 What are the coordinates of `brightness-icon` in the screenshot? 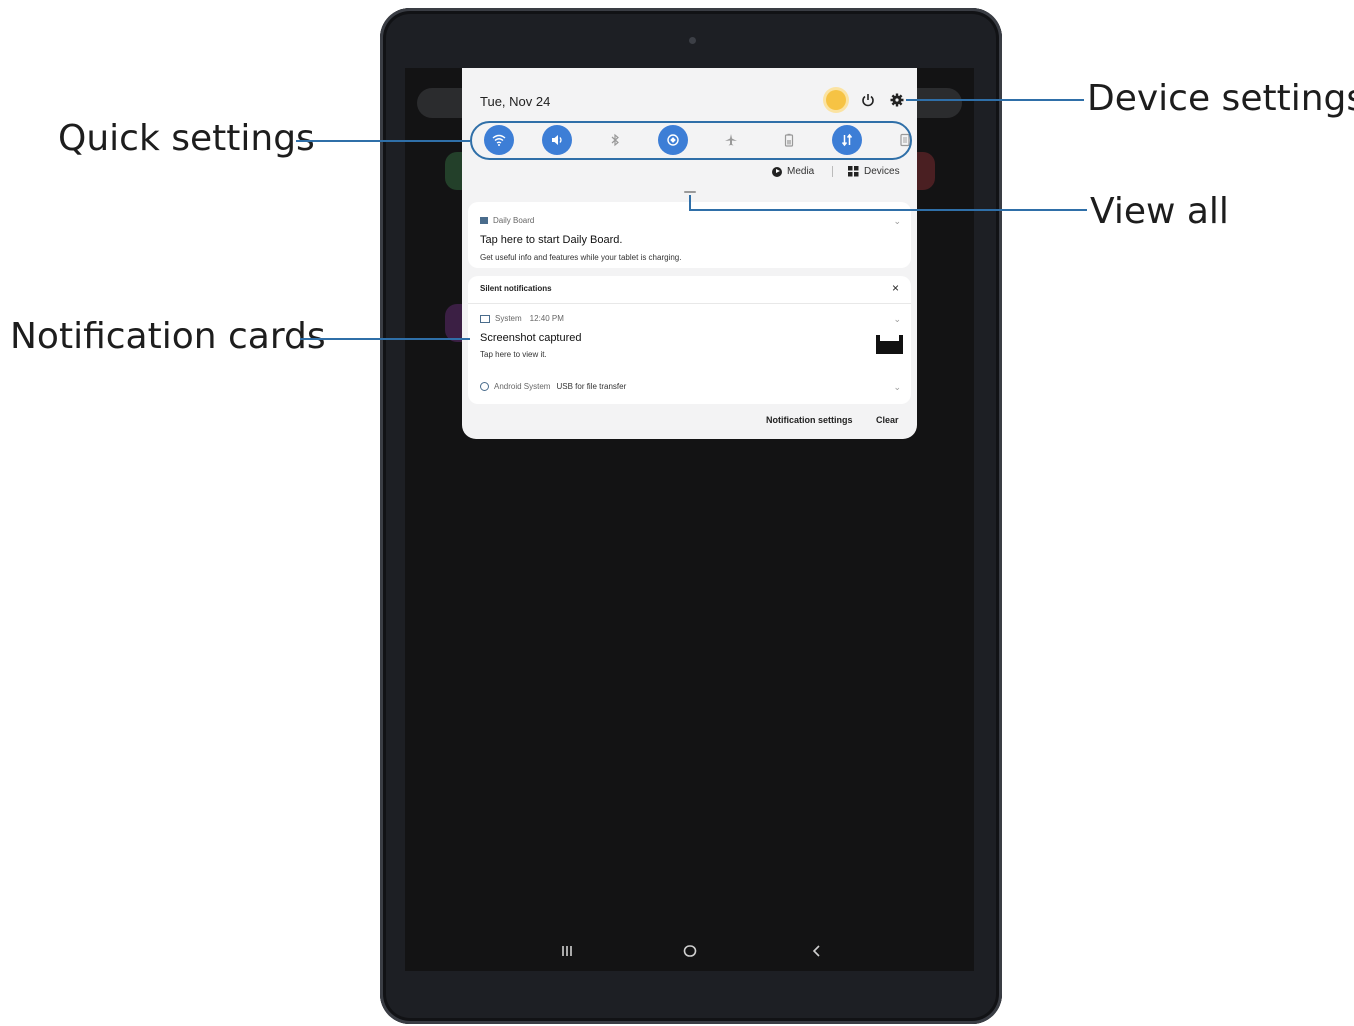 It's located at (836, 100).